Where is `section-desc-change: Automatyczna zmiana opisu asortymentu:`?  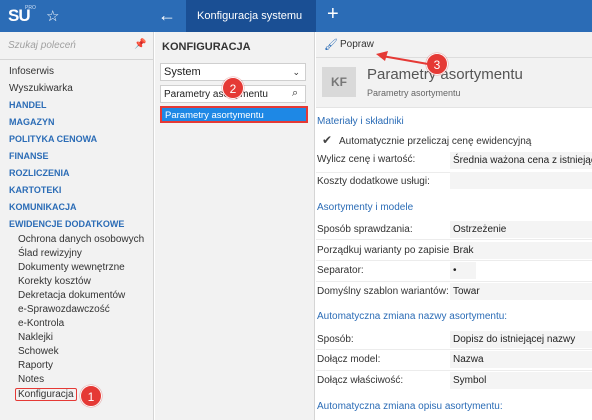
section-desc-change: Automatyczna zmiana opisu asortymentu: is located at coordinates (410, 406).